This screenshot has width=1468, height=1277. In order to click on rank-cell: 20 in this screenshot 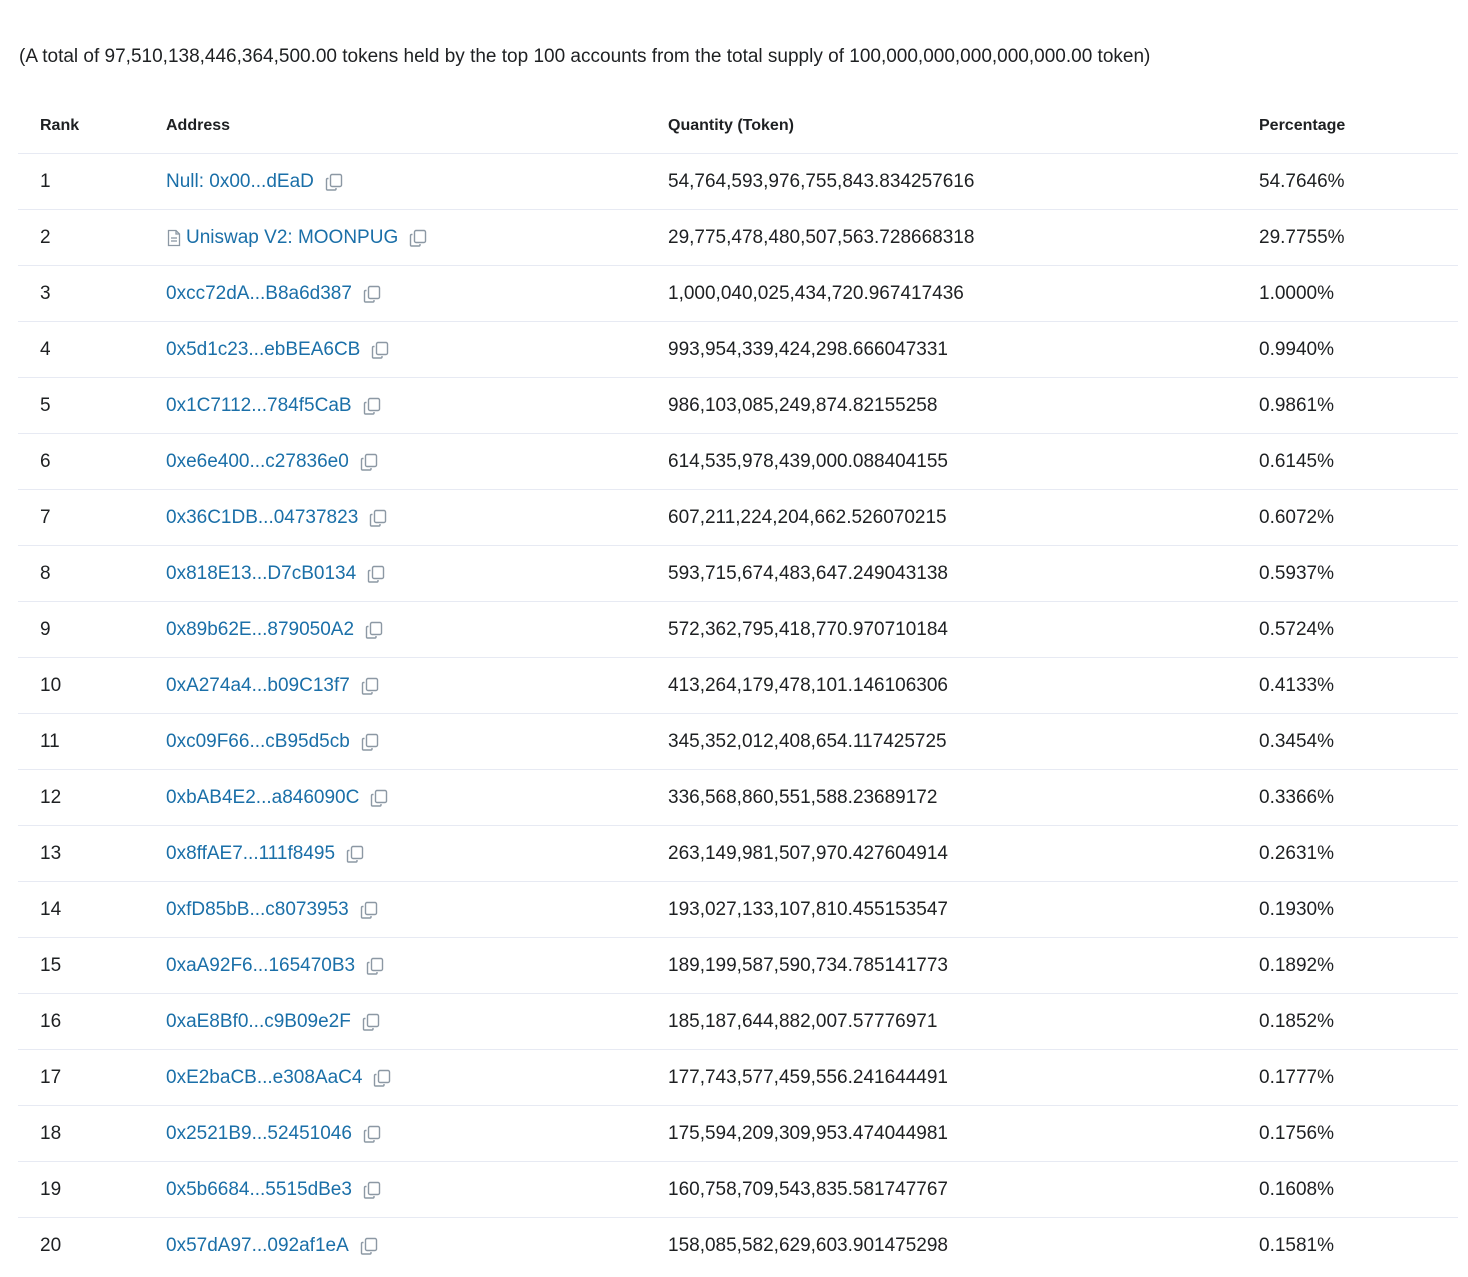, I will do `click(51, 1245)`.